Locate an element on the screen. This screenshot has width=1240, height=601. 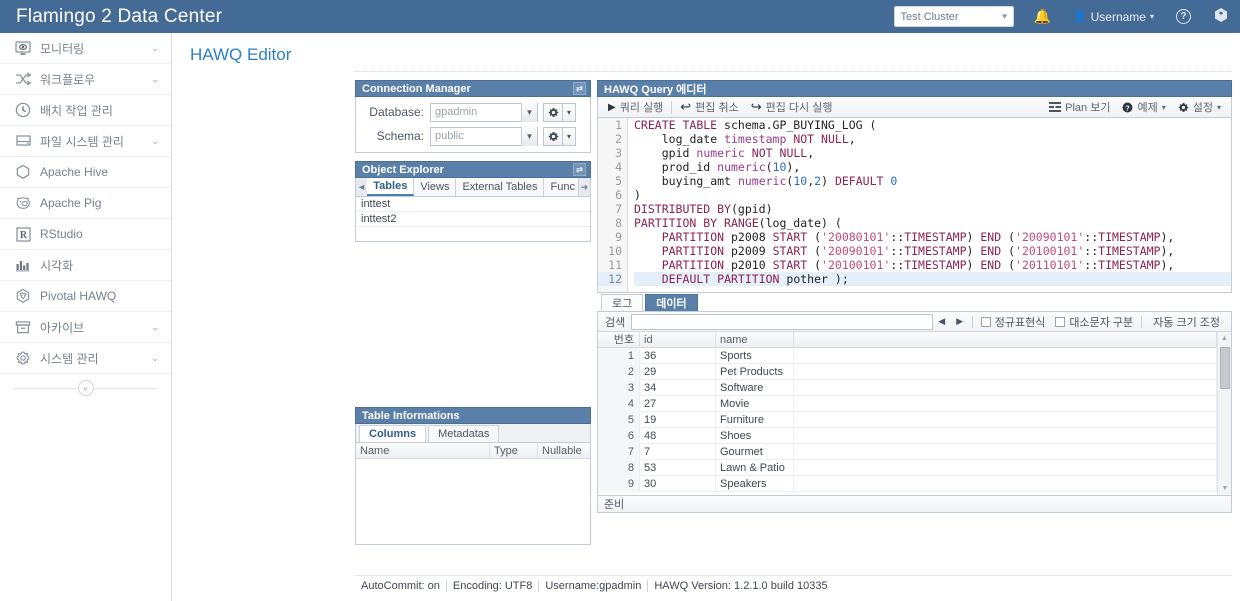
panel-title: Table Informations is located at coordinates (411, 415).